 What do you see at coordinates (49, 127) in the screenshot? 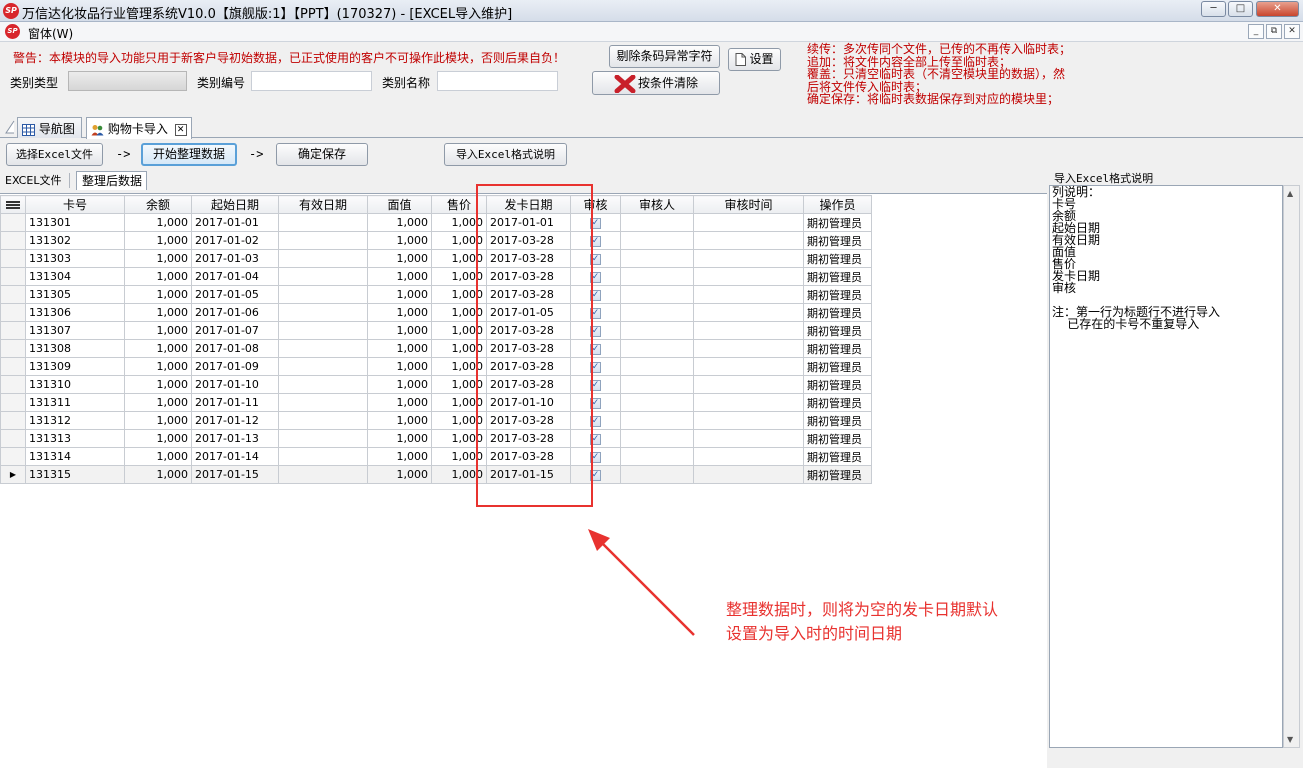
I see `tab-navigation: 导航图` at bounding box center [49, 127].